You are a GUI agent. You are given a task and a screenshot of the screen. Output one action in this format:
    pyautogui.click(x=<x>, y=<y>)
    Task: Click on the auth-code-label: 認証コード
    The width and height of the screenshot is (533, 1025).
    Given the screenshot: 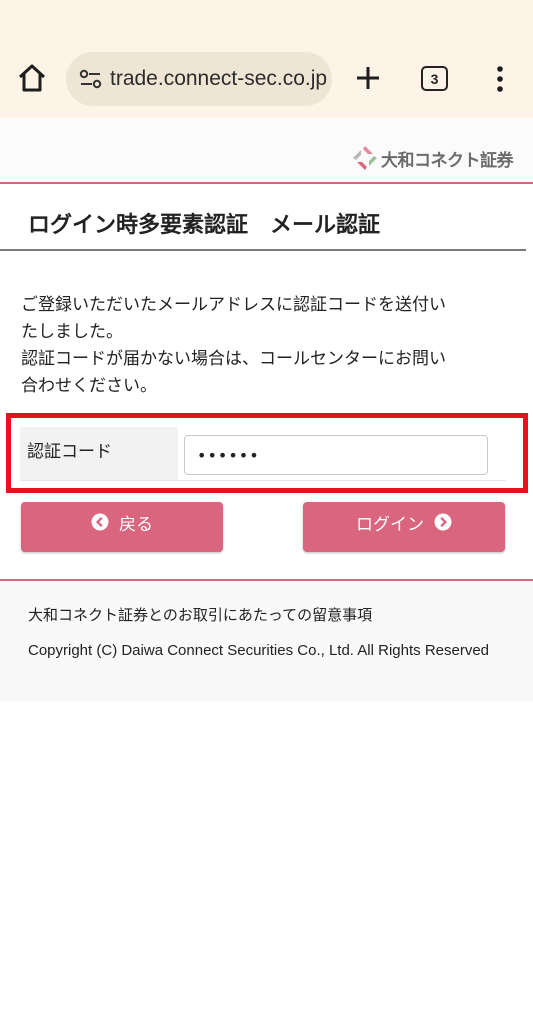 What is the action you would take?
    pyautogui.click(x=99, y=453)
    